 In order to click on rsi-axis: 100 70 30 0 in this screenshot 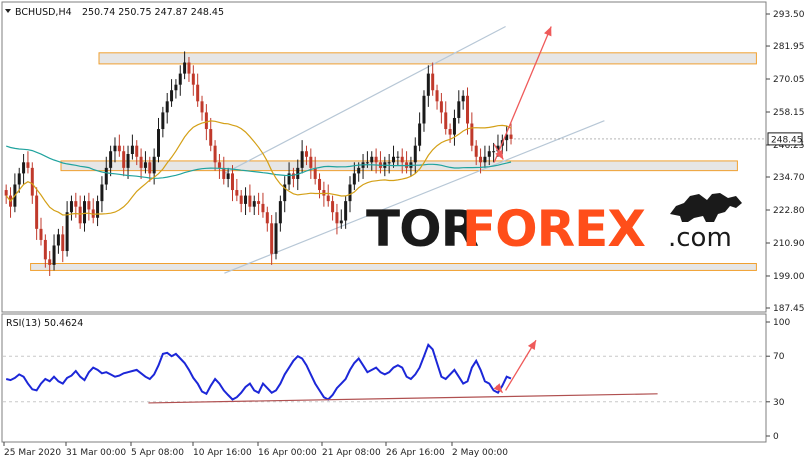, I will do `click(778, 380)`.